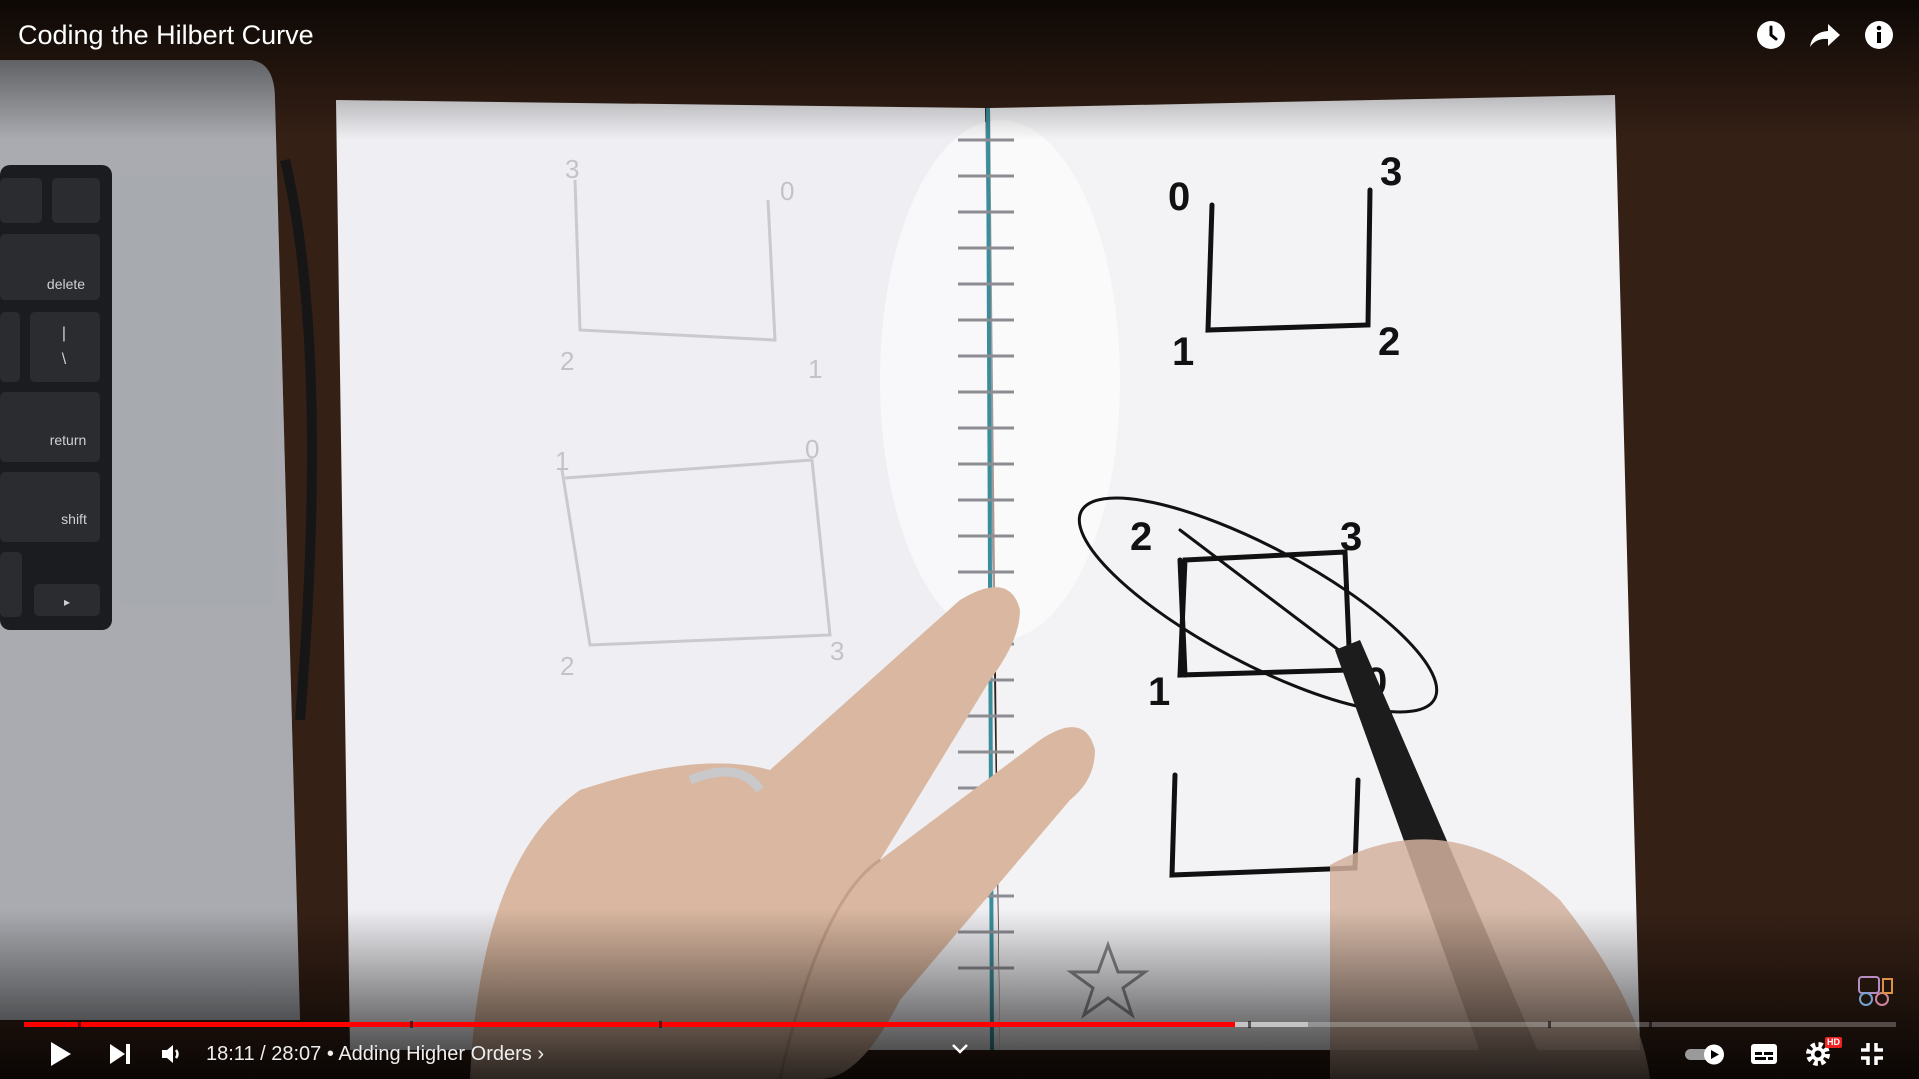  I want to click on key-arrow: ▸, so click(67, 602).